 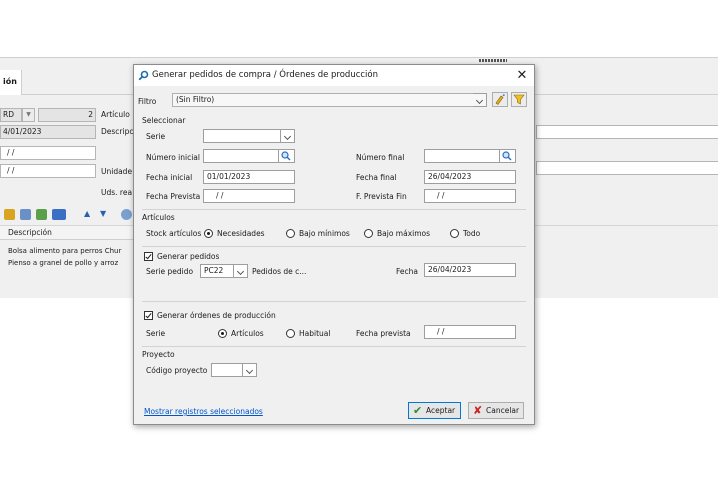 I want to click on f-prevista-fin-label: F. Prevista Fin, so click(x=381, y=196).